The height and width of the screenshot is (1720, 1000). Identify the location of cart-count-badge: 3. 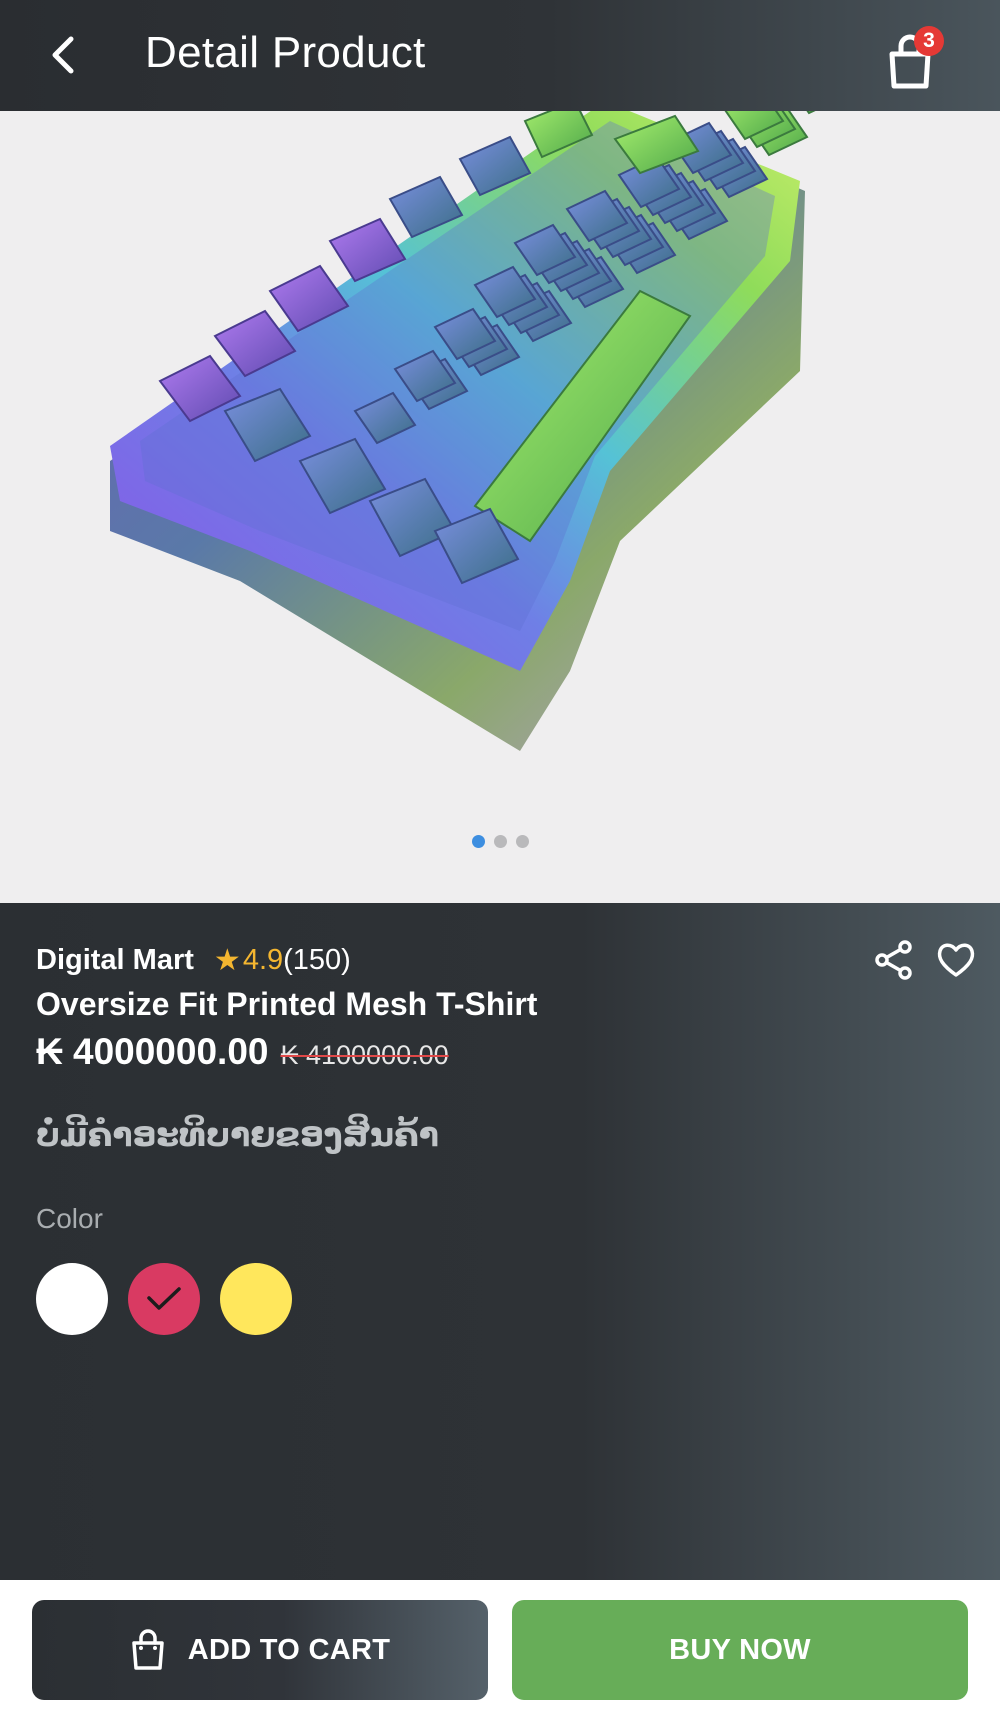
(929, 41).